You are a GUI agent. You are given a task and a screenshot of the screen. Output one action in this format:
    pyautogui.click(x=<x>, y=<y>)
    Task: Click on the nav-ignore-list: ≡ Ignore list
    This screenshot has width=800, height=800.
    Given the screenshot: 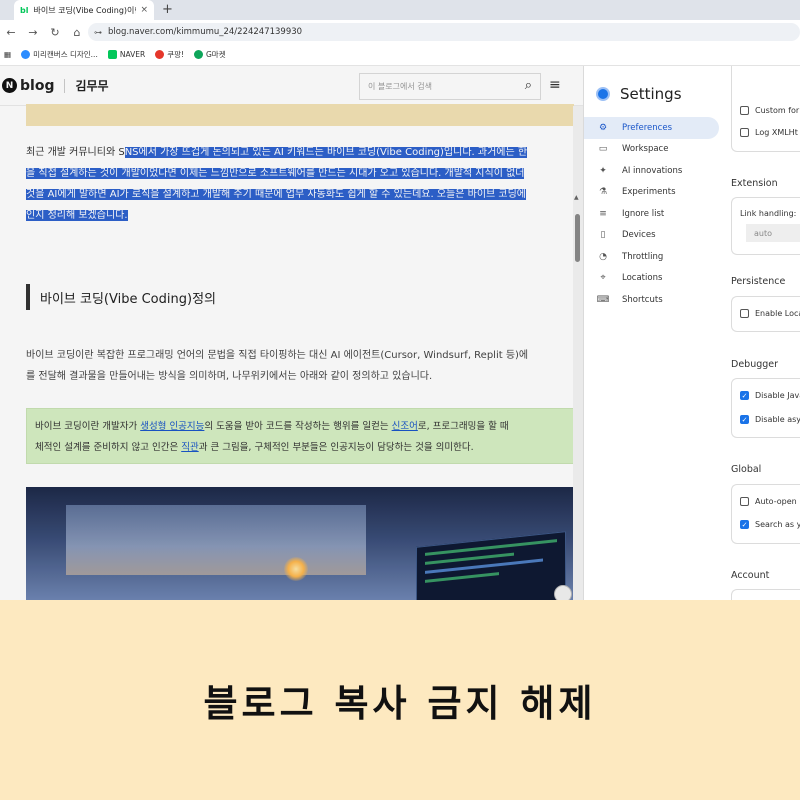 What is the action you would take?
    pyautogui.click(x=651, y=214)
    